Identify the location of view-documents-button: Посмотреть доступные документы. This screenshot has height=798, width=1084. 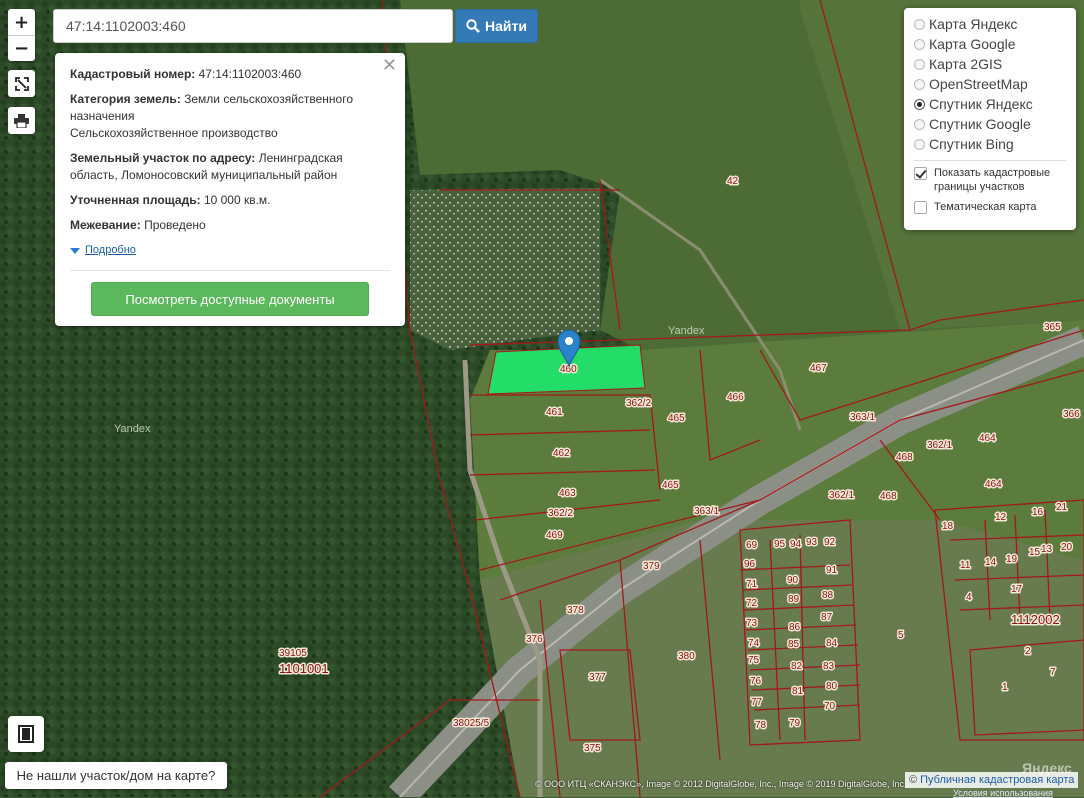
(230, 299).